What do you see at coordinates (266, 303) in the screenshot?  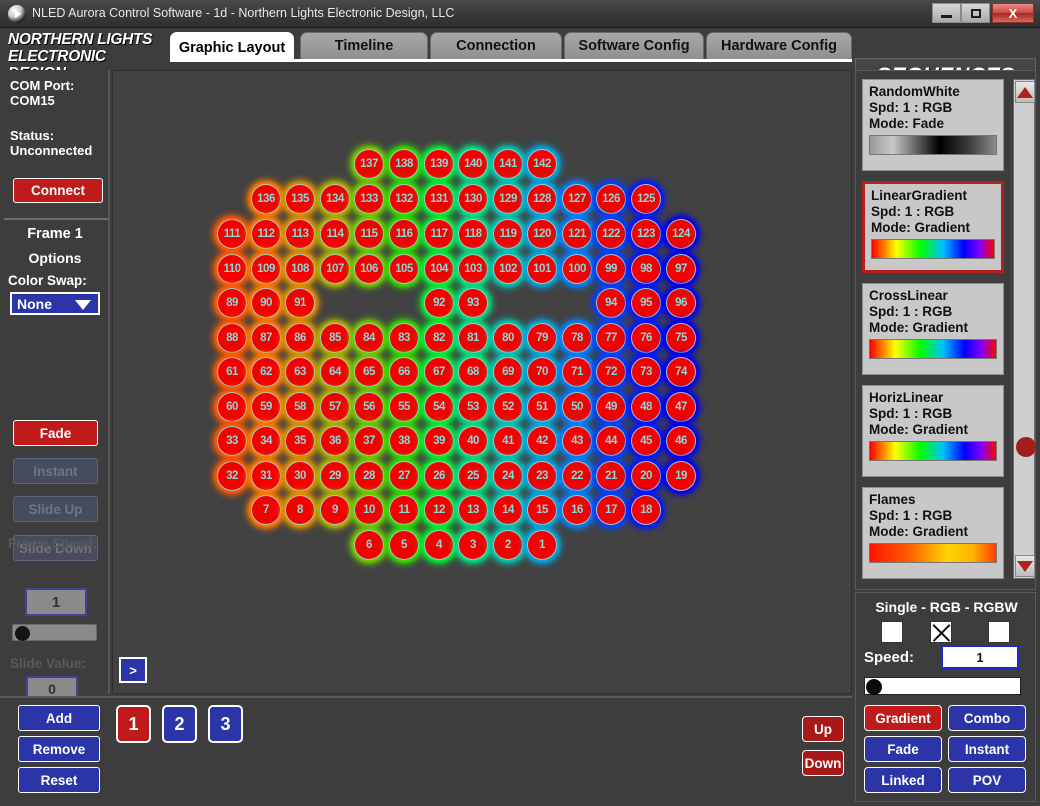 I see `led-pixel: 90` at bounding box center [266, 303].